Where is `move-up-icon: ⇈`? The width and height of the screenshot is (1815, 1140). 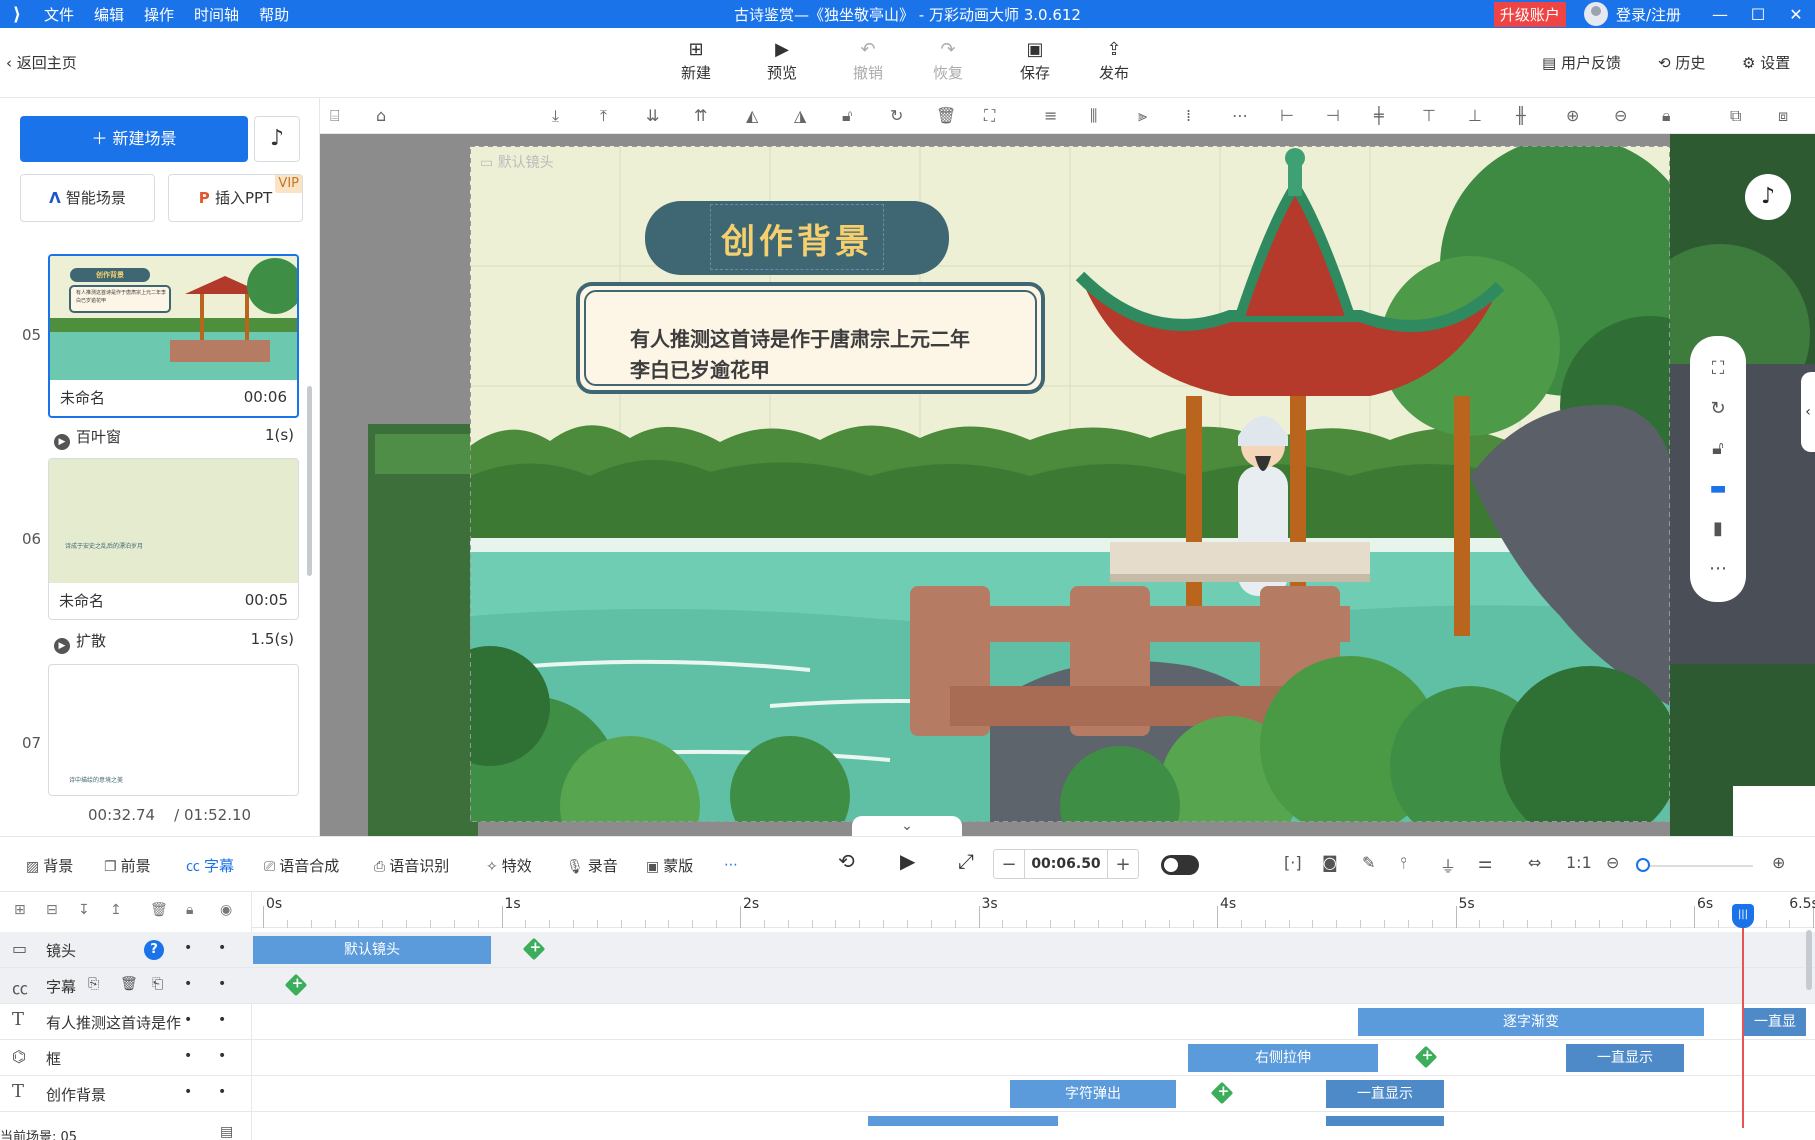
move-up-icon: ⇈ is located at coordinates (700, 115).